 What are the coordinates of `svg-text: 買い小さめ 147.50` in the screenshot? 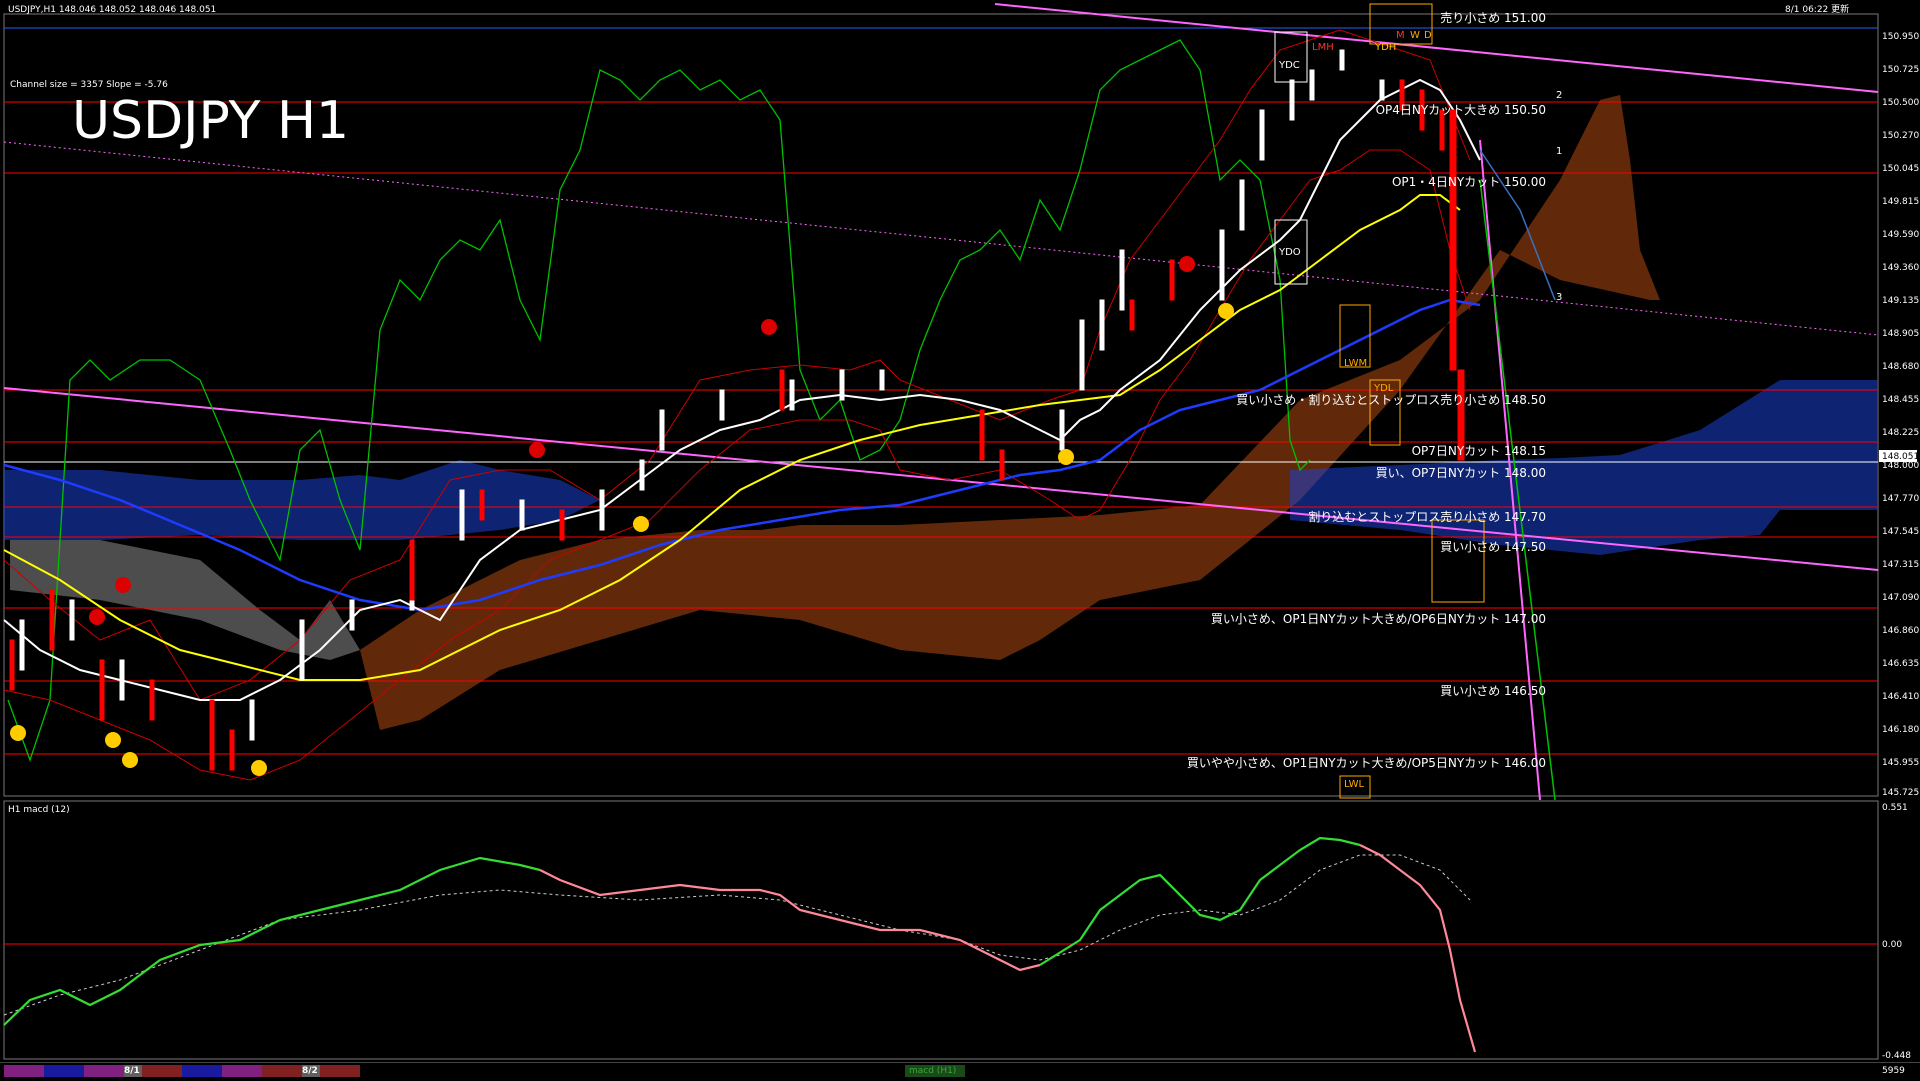 It's located at (1493, 547).